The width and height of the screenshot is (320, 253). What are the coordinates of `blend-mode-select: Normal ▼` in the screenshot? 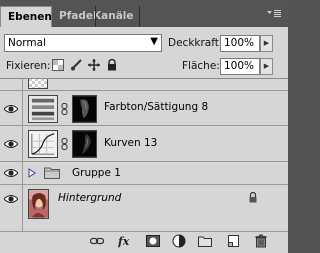 It's located at (83, 43).